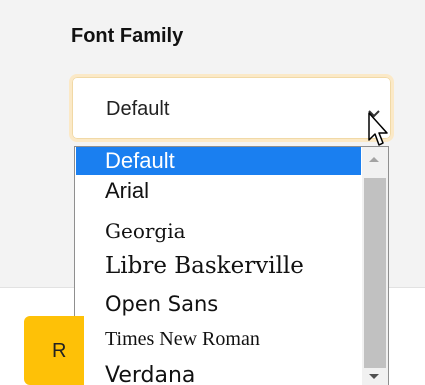 The height and width of the screenshot is (385, 425). I want to click on dropdown-scrollbar, so click(375, 266).